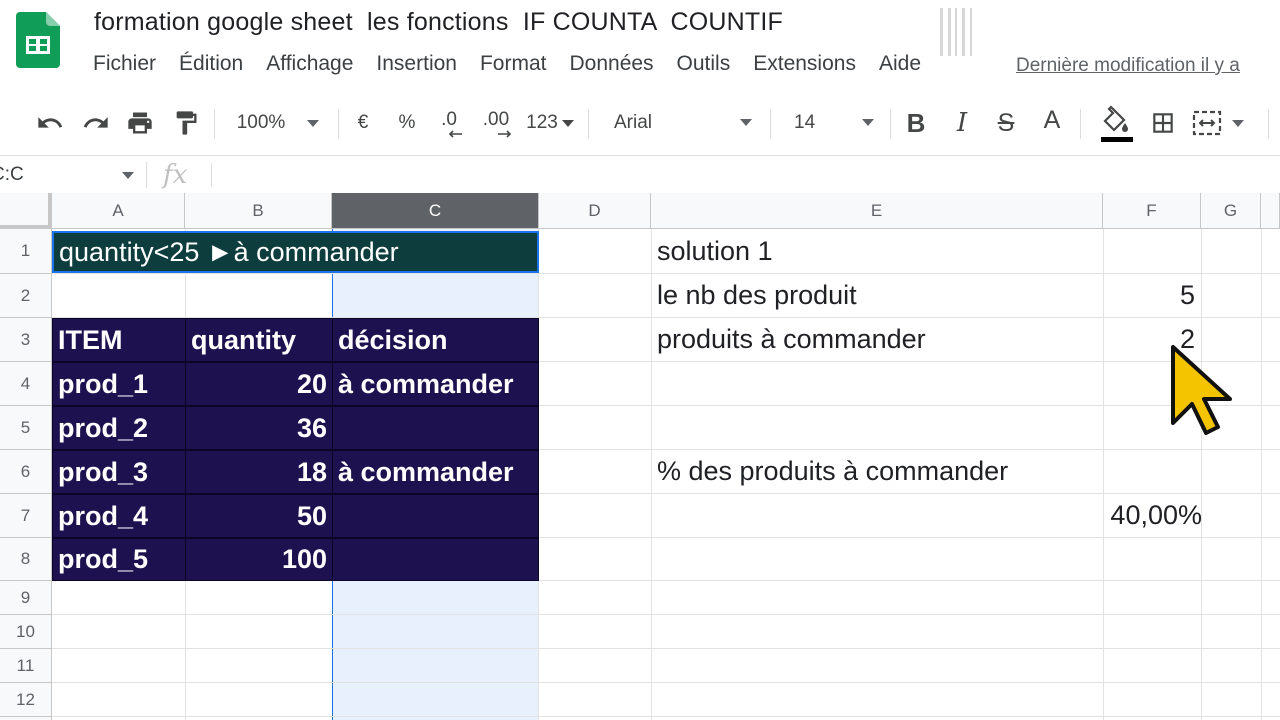 The width and height of the screenshot is (1280, 720). What do you see at coordinates (70, 175) in the screenshot?
I see `name-box: C:C` at bounding box center [70, 175].